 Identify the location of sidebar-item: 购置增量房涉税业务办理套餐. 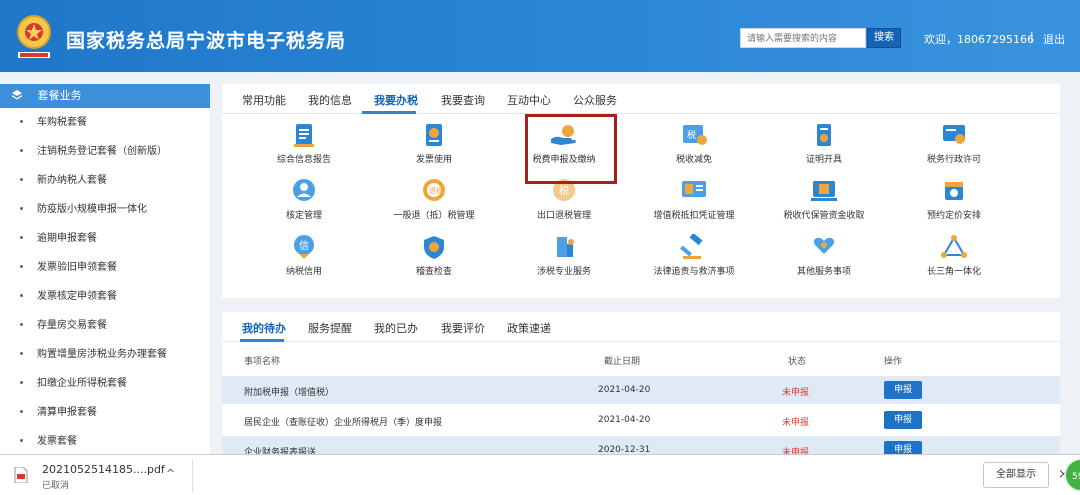
(105, 354).